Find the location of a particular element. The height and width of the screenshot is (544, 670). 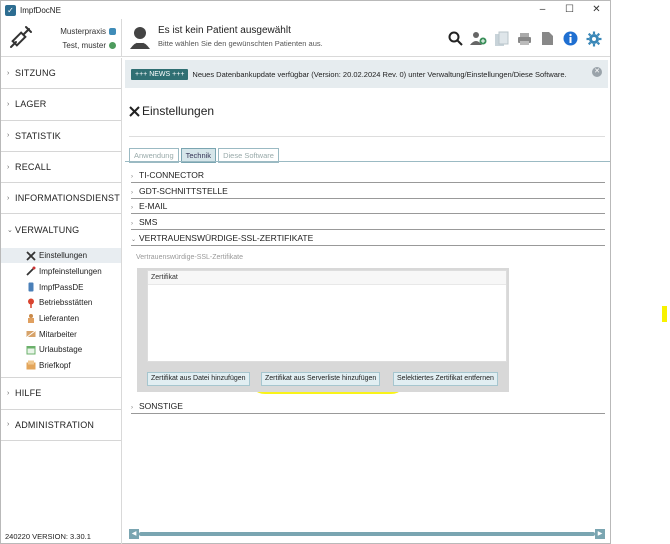

print-icon is located at coordinates (524, 38).